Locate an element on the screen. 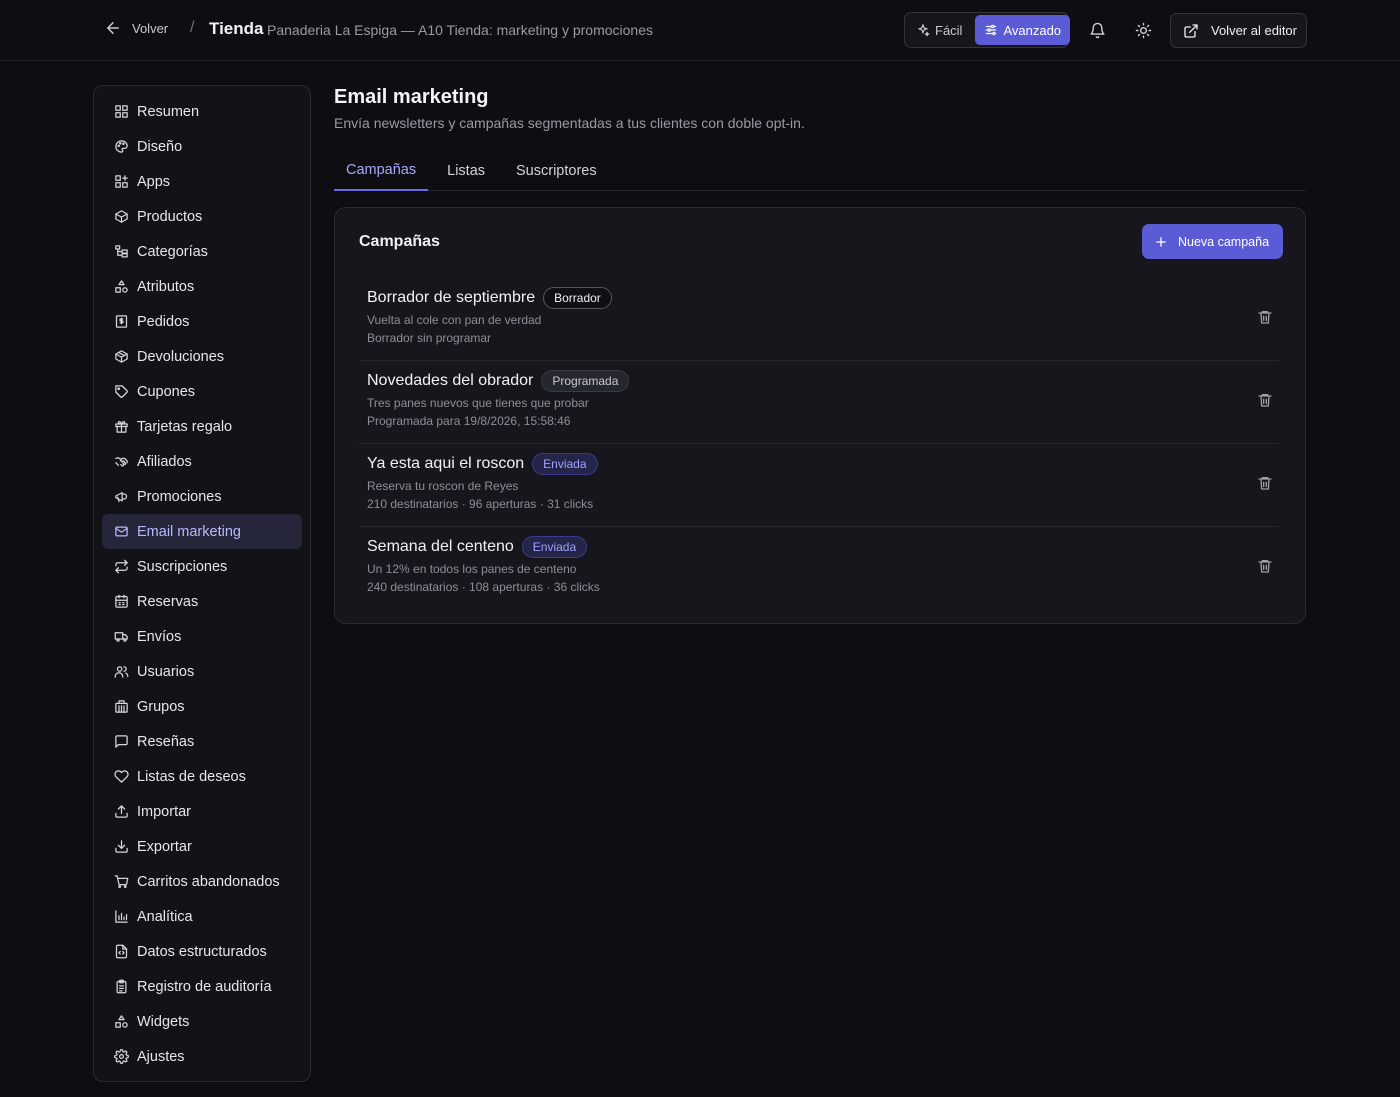 This screenshot has height=1097, width=1400. sidebar-item-atributos: Atributos is located at coordinates (202, 286).